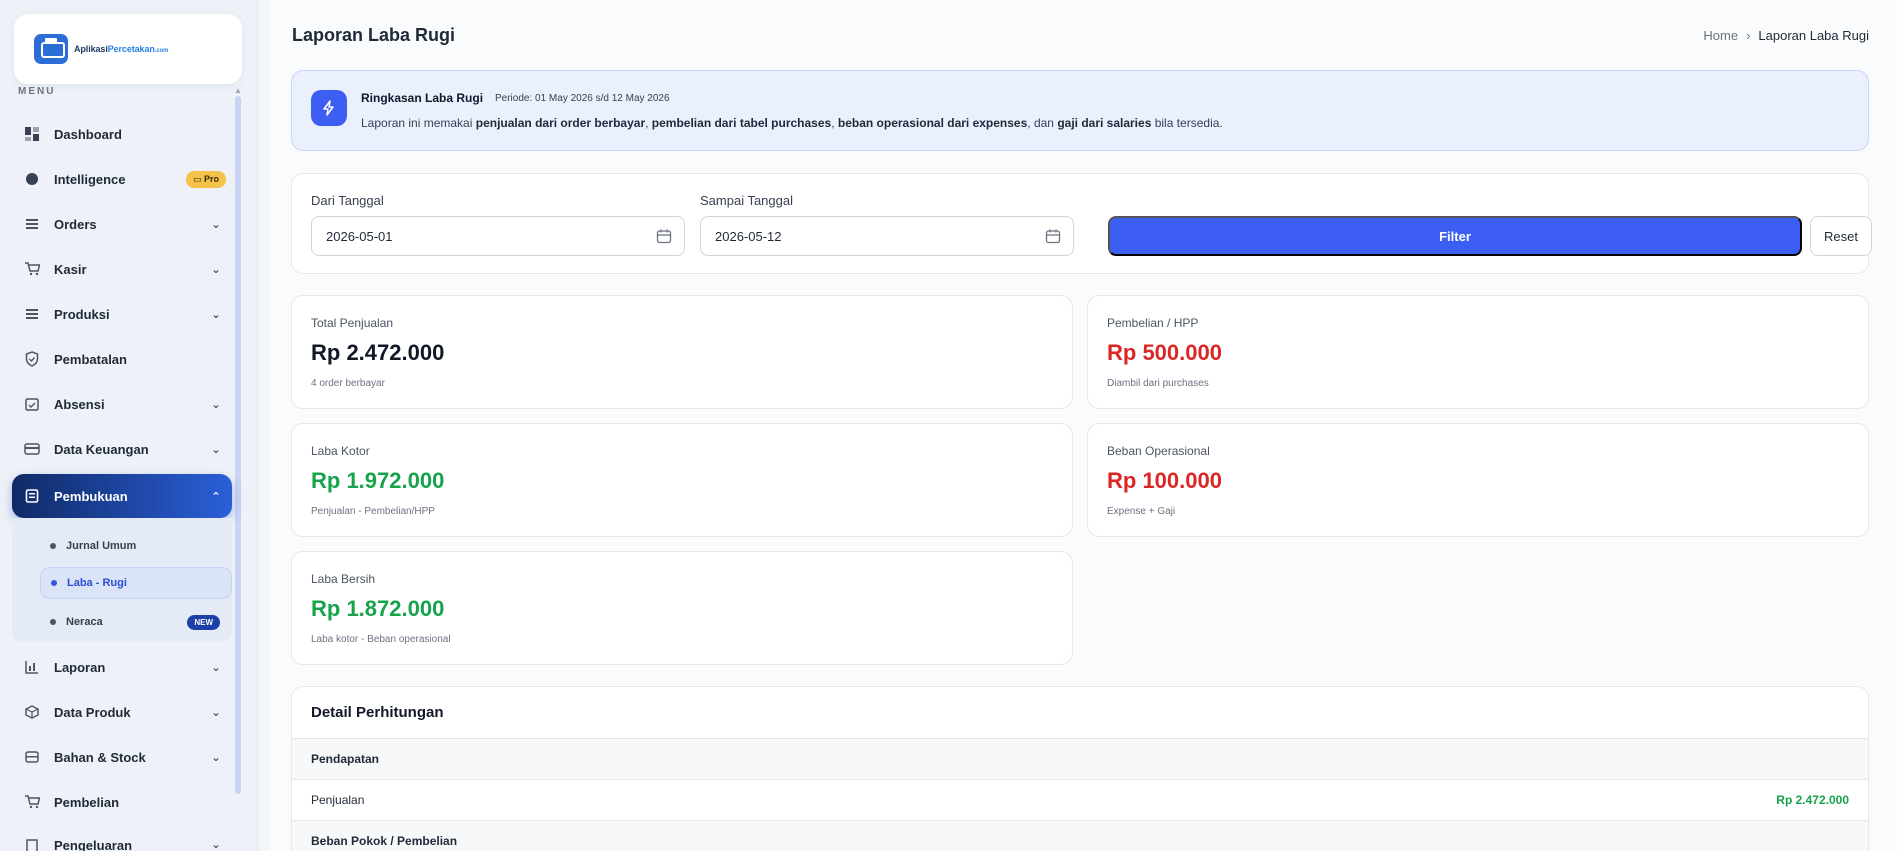 This screenshot has width=1897, height=851. What do you see at coordinates (70, 269) in the screenshot?
I see `sidebar-item-label: Kasir` at bounding box center [70, 269].